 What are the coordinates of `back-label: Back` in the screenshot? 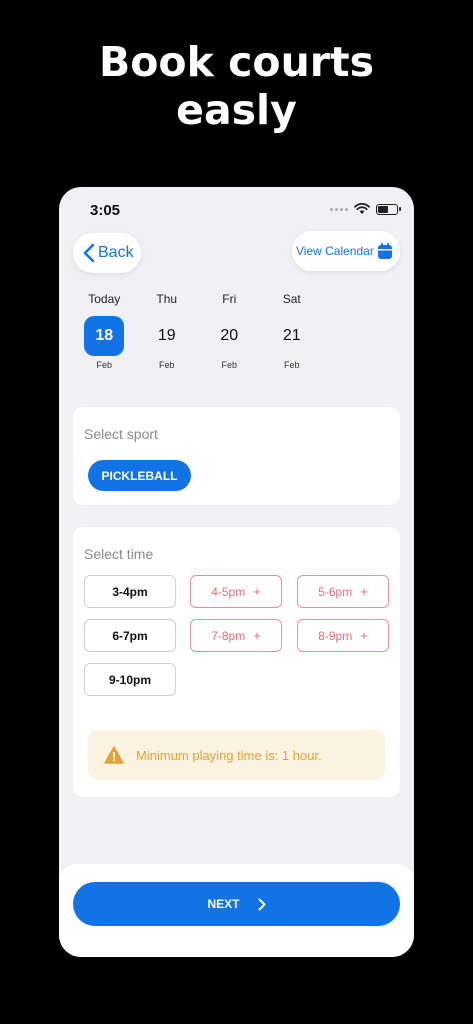 It's located at (116, 252).